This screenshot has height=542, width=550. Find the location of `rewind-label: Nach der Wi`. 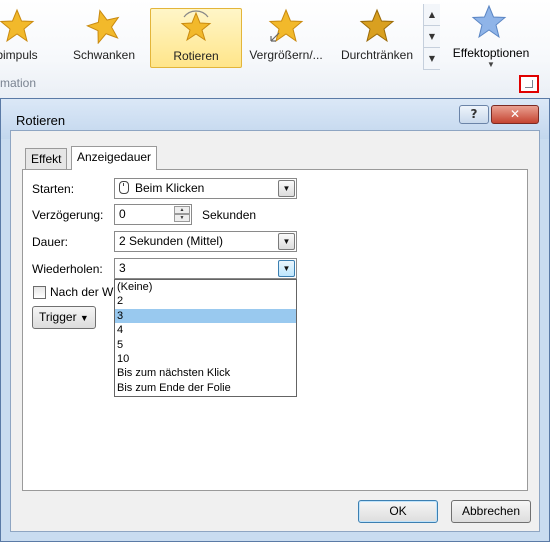

rewind-label: Nach der Wi is located at coordinates (83, 292).